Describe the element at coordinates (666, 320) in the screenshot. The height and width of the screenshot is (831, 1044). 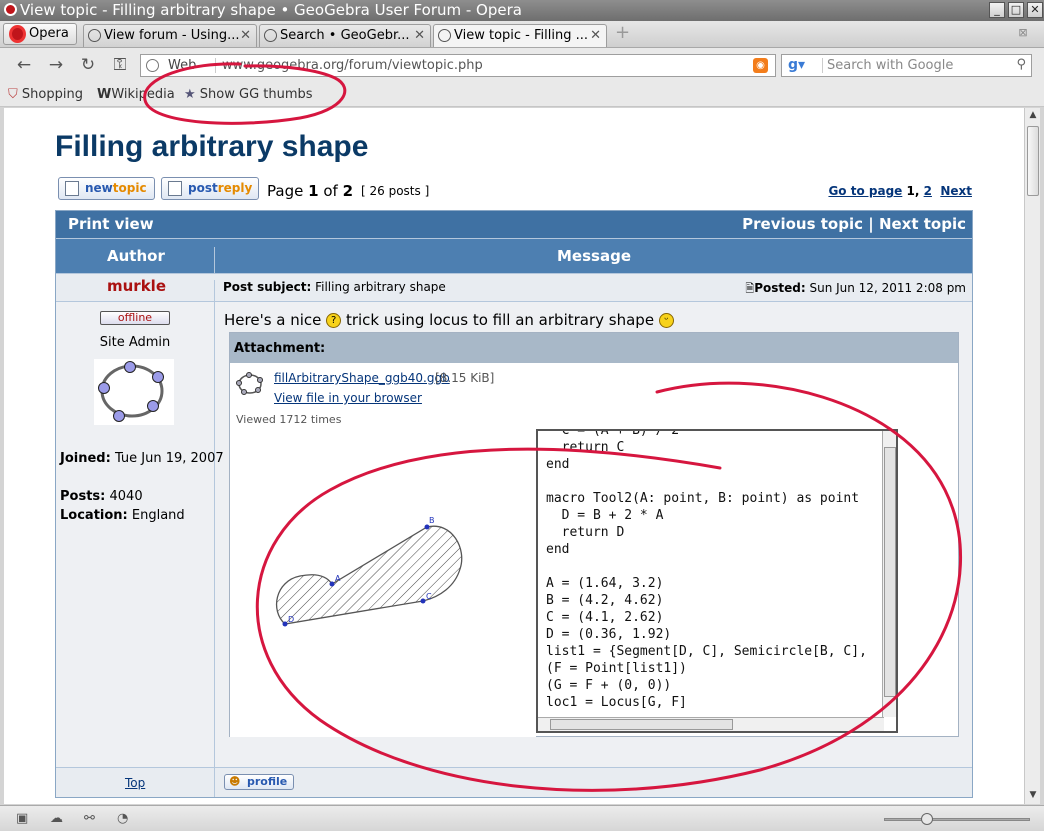
I see `grin-smiley-icon: ᵕ` at that location.